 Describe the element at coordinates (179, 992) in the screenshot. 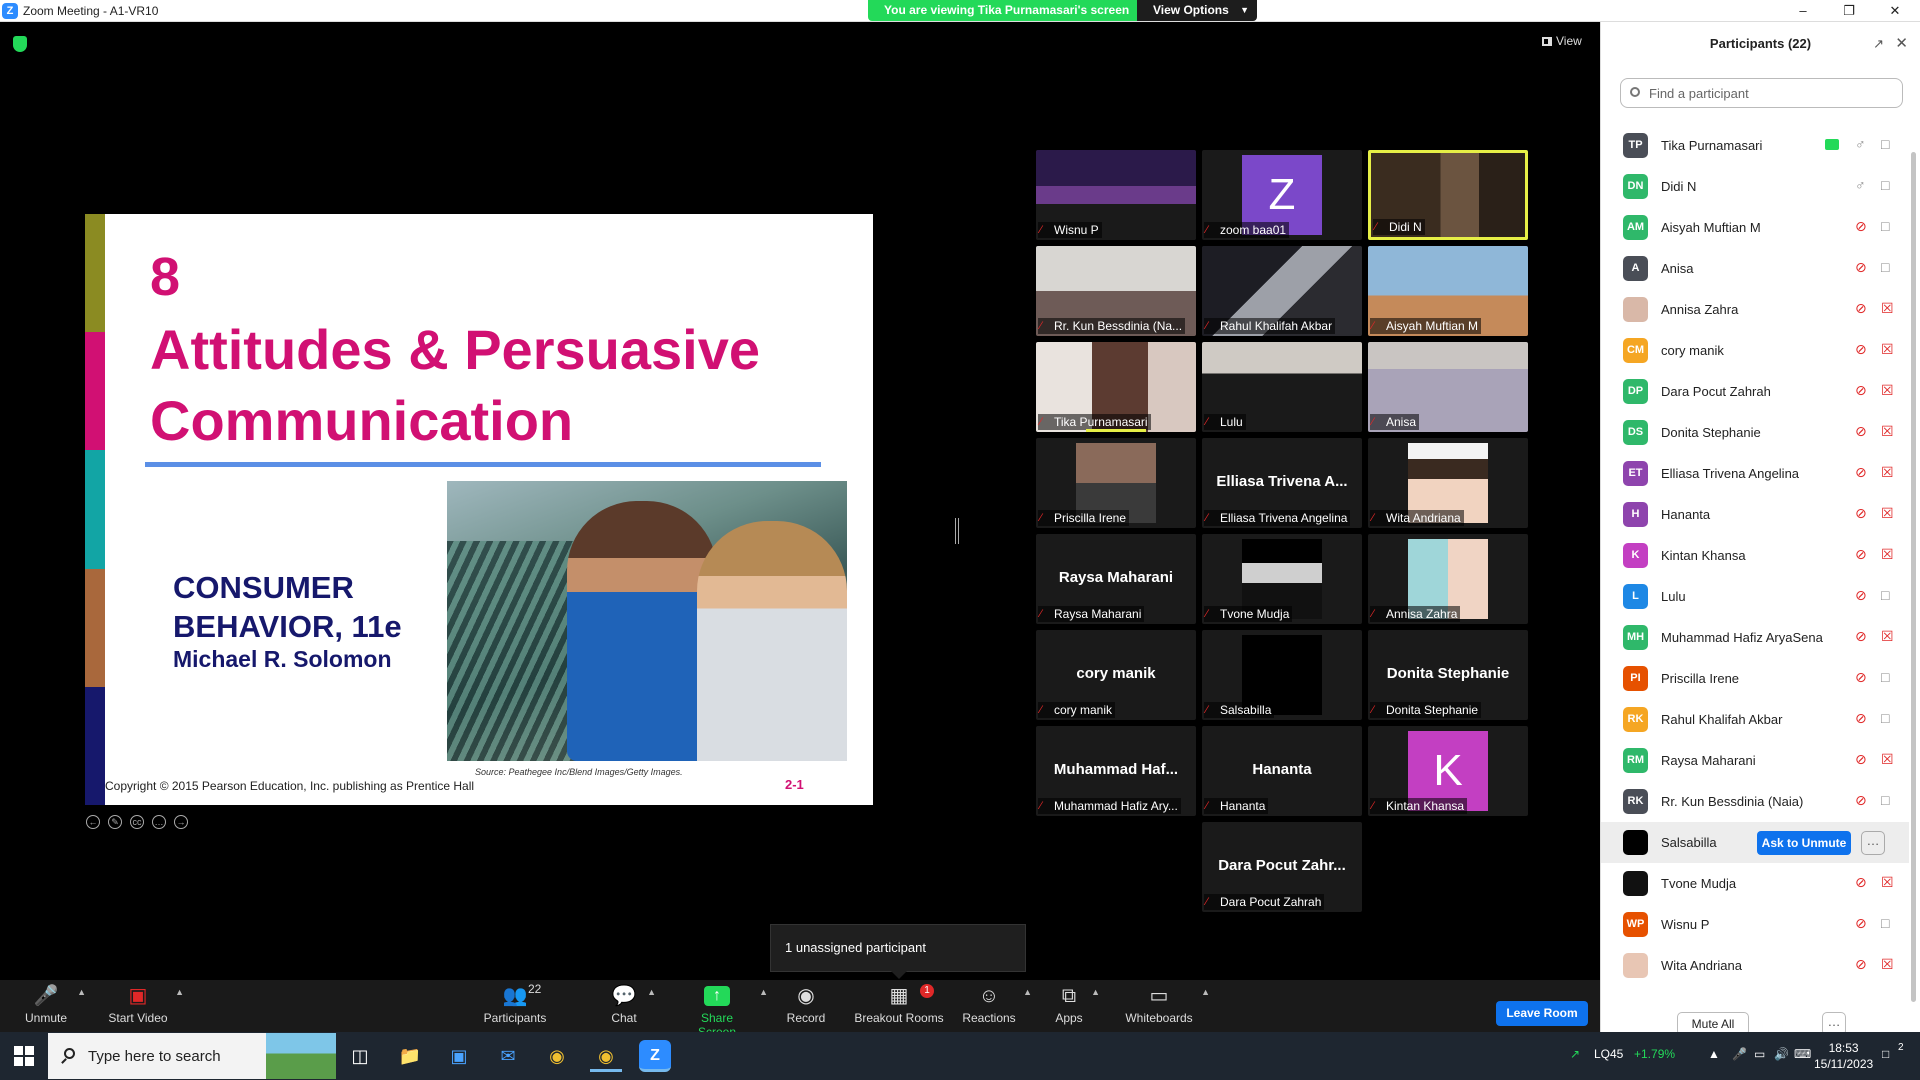

I see `video-options-caret: ▲` at that location.